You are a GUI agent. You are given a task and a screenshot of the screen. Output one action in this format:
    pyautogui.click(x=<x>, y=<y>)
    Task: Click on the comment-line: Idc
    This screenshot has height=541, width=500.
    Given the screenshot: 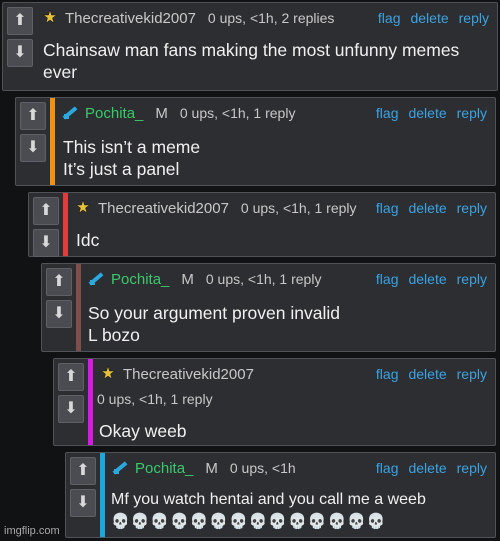 What is the action you would take?
    pyautogui.click(x=88, y=240)
    